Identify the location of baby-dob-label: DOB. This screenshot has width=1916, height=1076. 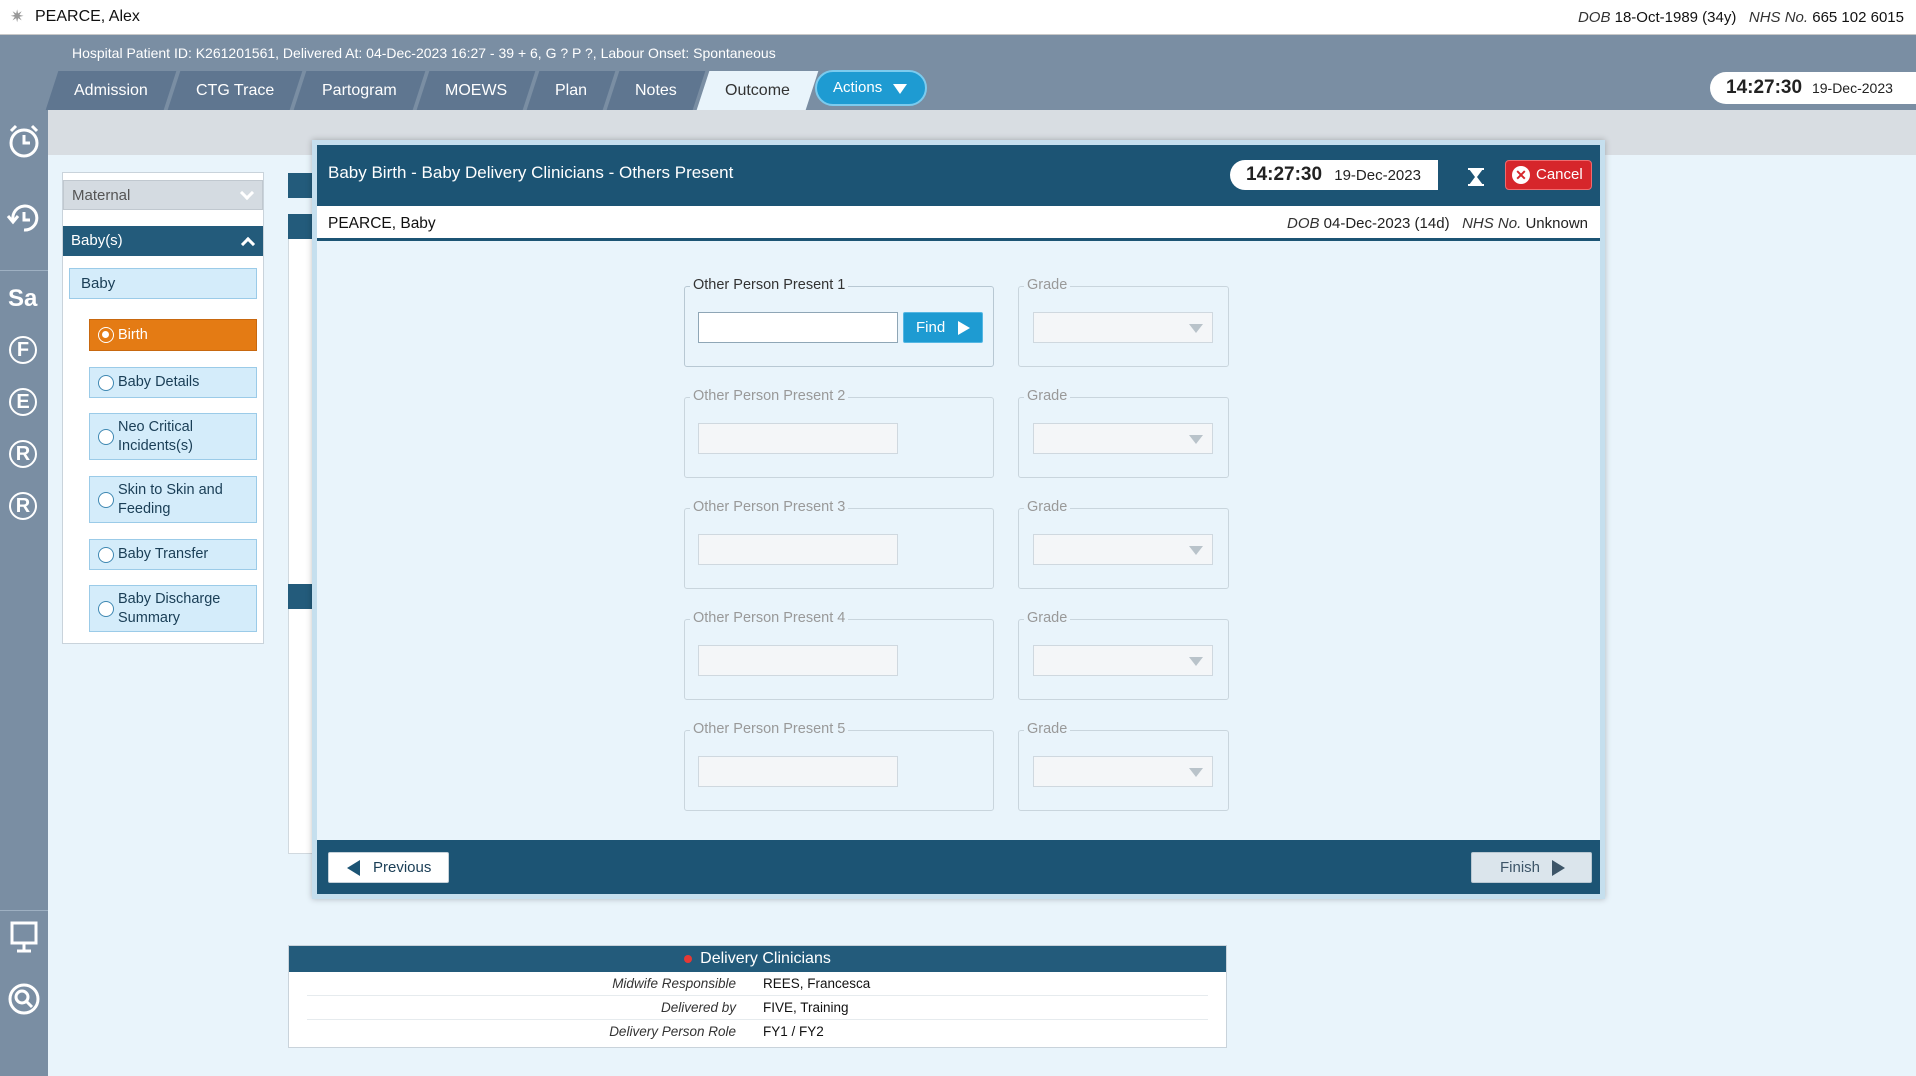
(1303, 223).